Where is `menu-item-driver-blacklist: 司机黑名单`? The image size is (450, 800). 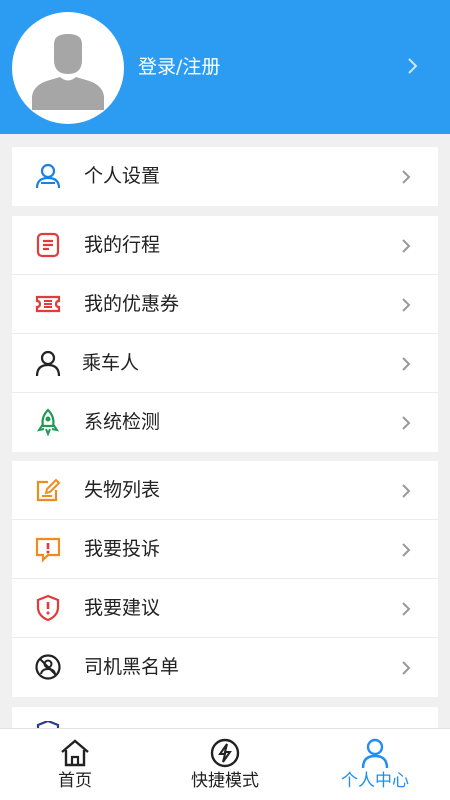 menu-item-driver-blacklist: 司机黑名单 is located at coordinates (225, 667).